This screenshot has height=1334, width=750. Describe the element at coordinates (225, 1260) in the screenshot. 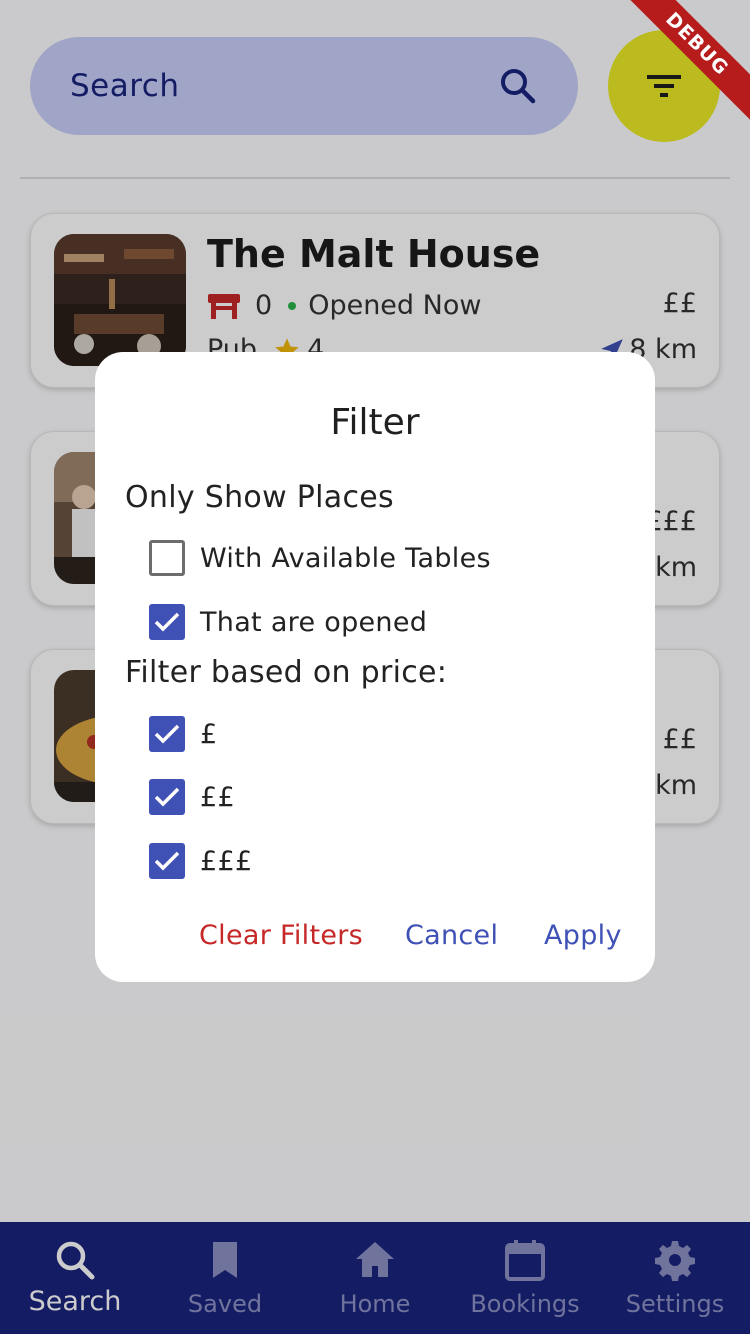

I see `bookmark-icon` at that location.